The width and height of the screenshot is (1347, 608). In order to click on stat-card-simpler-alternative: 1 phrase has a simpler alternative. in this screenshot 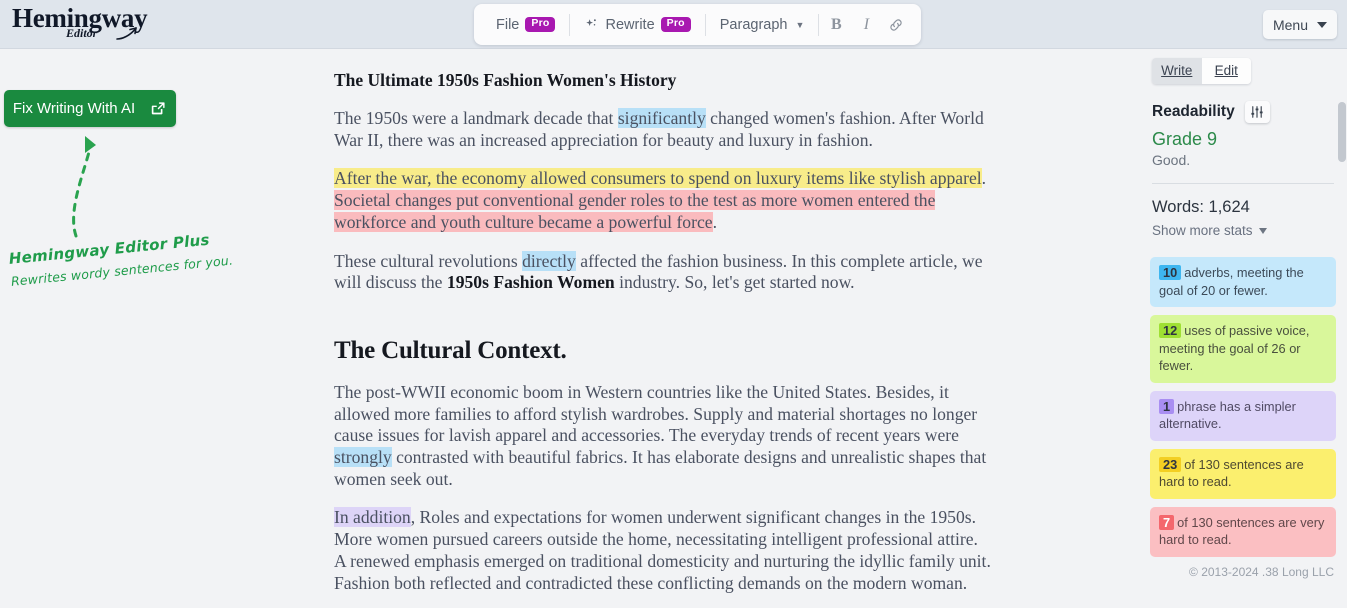, I will do `click(1243, 415)`.